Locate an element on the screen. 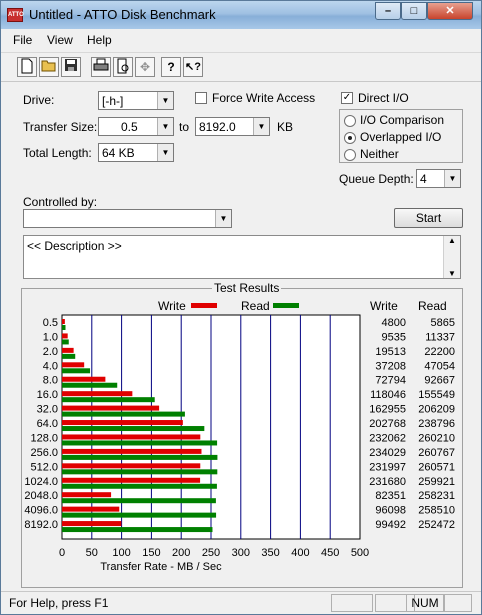 The image size is (482, 615). read-value: 47054 is located at coordinates (439, 366).